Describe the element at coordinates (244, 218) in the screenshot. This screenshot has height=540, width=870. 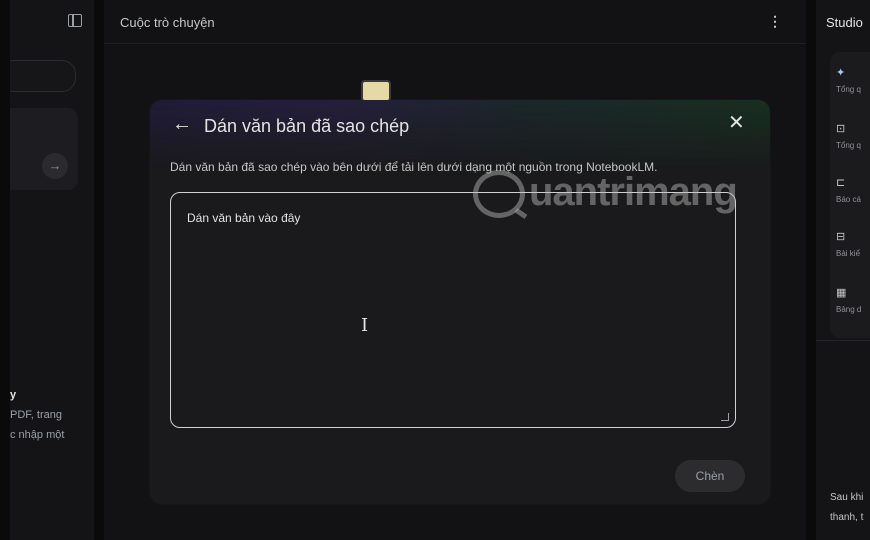
I see `text-area-placeholder: Dán văn bản vào đây` at that location.